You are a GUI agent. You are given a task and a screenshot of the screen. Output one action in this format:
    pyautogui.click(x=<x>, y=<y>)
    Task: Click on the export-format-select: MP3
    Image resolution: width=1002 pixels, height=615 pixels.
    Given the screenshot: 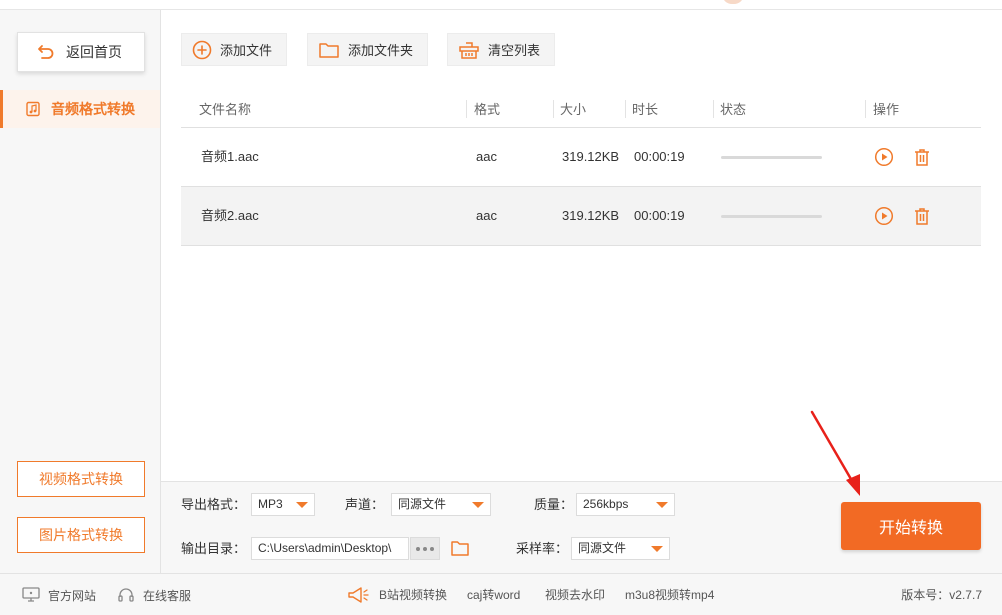 What is the action you would take?
    pyautogui.click(x=283, y=504)
    